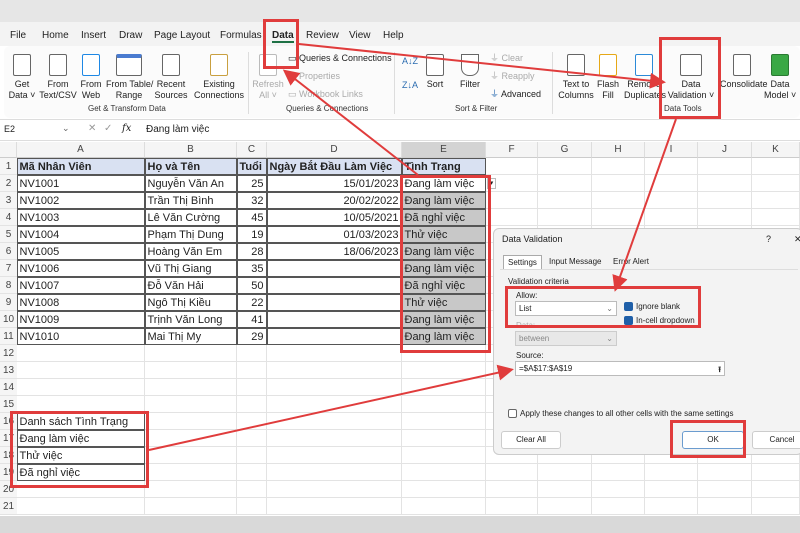 The width and height of the screenshot is (800, 533). I want to click on arrow-list-to-source, so click(331, 407).